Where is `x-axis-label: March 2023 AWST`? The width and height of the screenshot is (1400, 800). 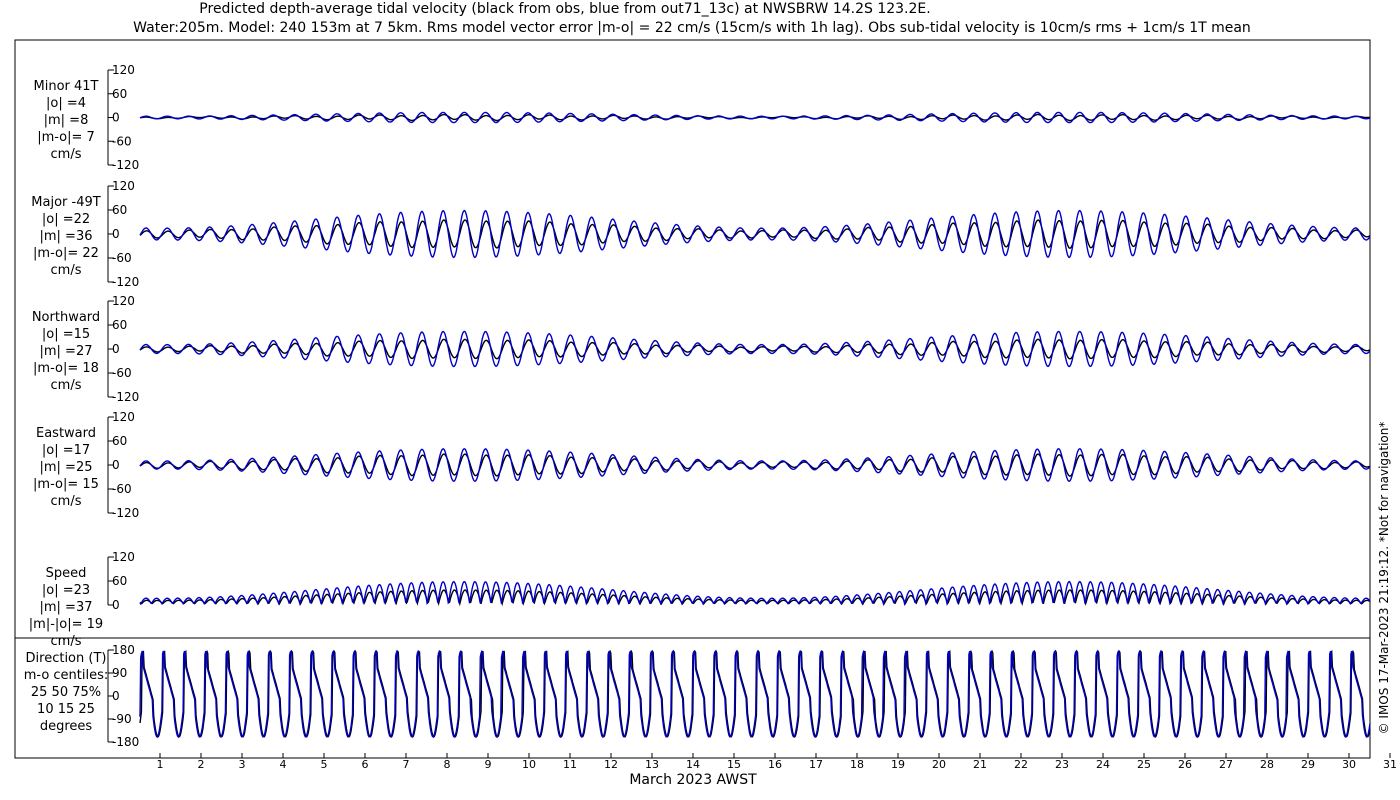 x-axis-label: March 2023 AWST is located at coordinates (693, 780).